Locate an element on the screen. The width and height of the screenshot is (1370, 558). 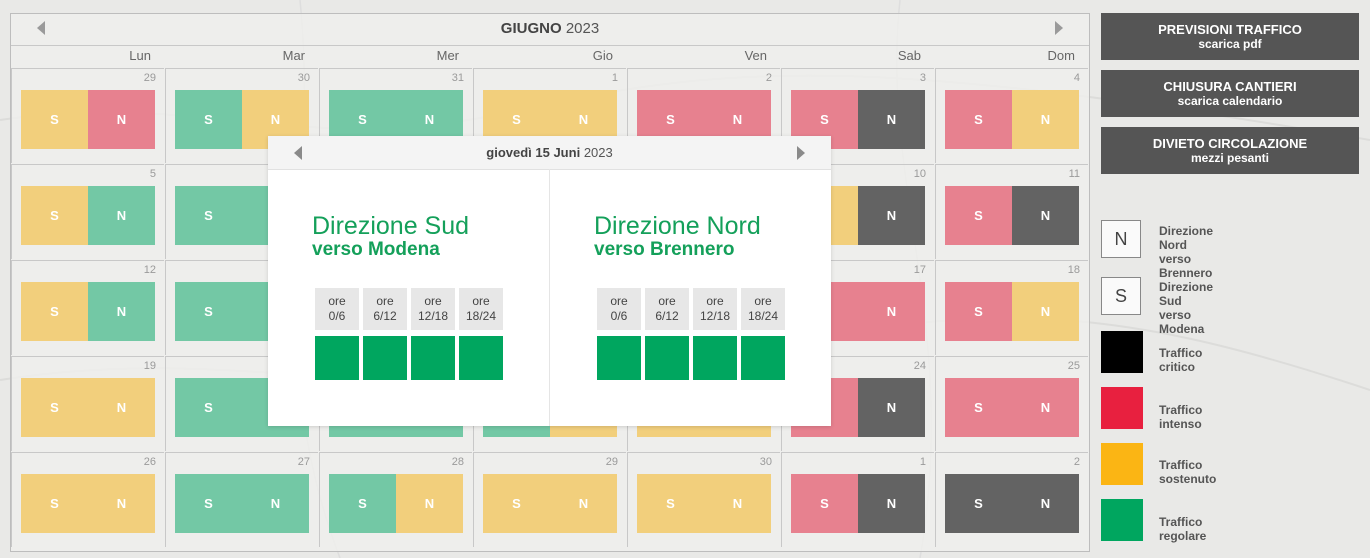
day-number: 26 is located at coordinates (149, 462).